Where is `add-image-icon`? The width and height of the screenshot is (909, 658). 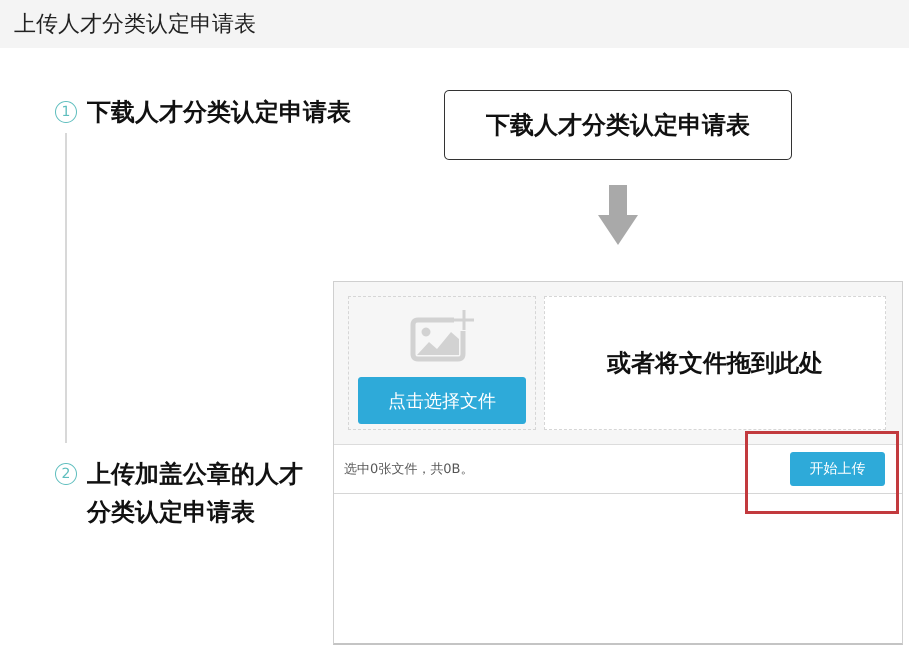
add-image-icon is located at coordinates (442, 335).